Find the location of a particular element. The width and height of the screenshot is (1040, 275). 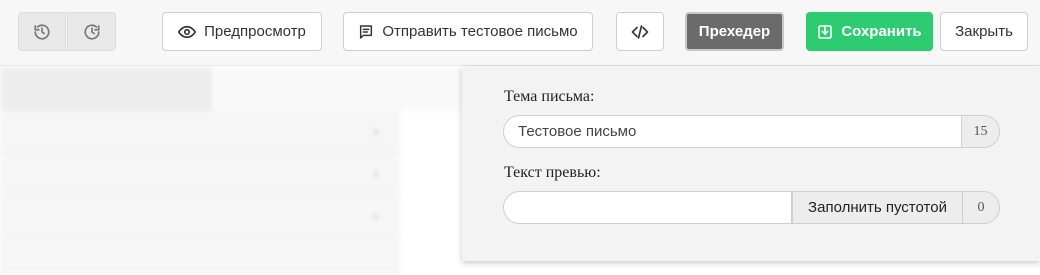

preheader-button: Прехедер is located at coordinates (734, 31).